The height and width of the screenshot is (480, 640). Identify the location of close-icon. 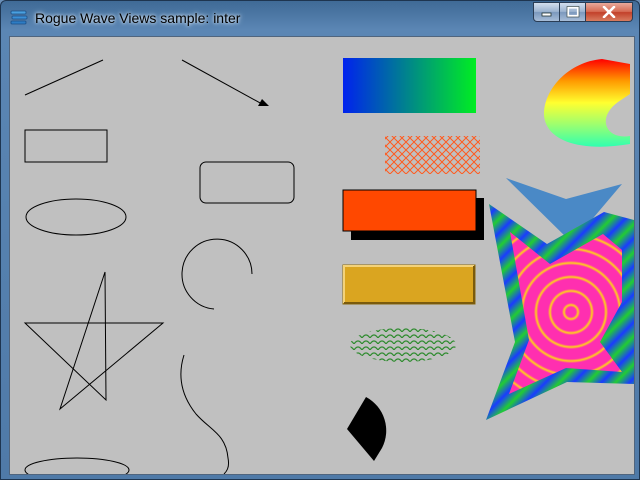
(609, 12).